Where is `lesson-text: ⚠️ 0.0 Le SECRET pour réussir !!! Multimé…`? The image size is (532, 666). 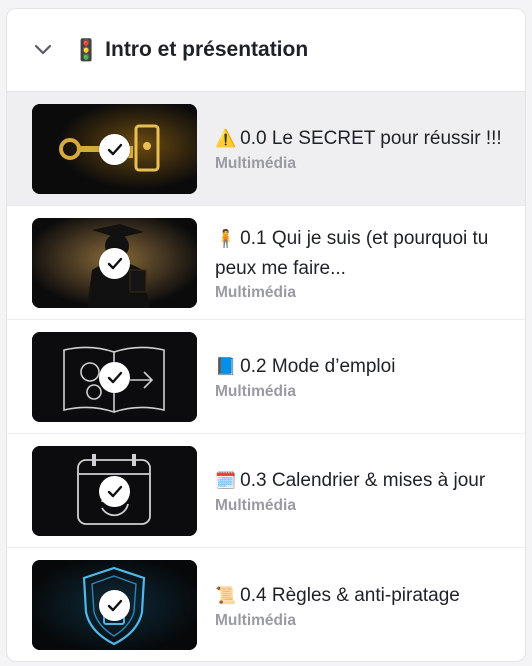
lesson-text: ⚠️ 0.0 Le SECRET pour réussir !!! Multimé… is located at coordinates (360, 148).